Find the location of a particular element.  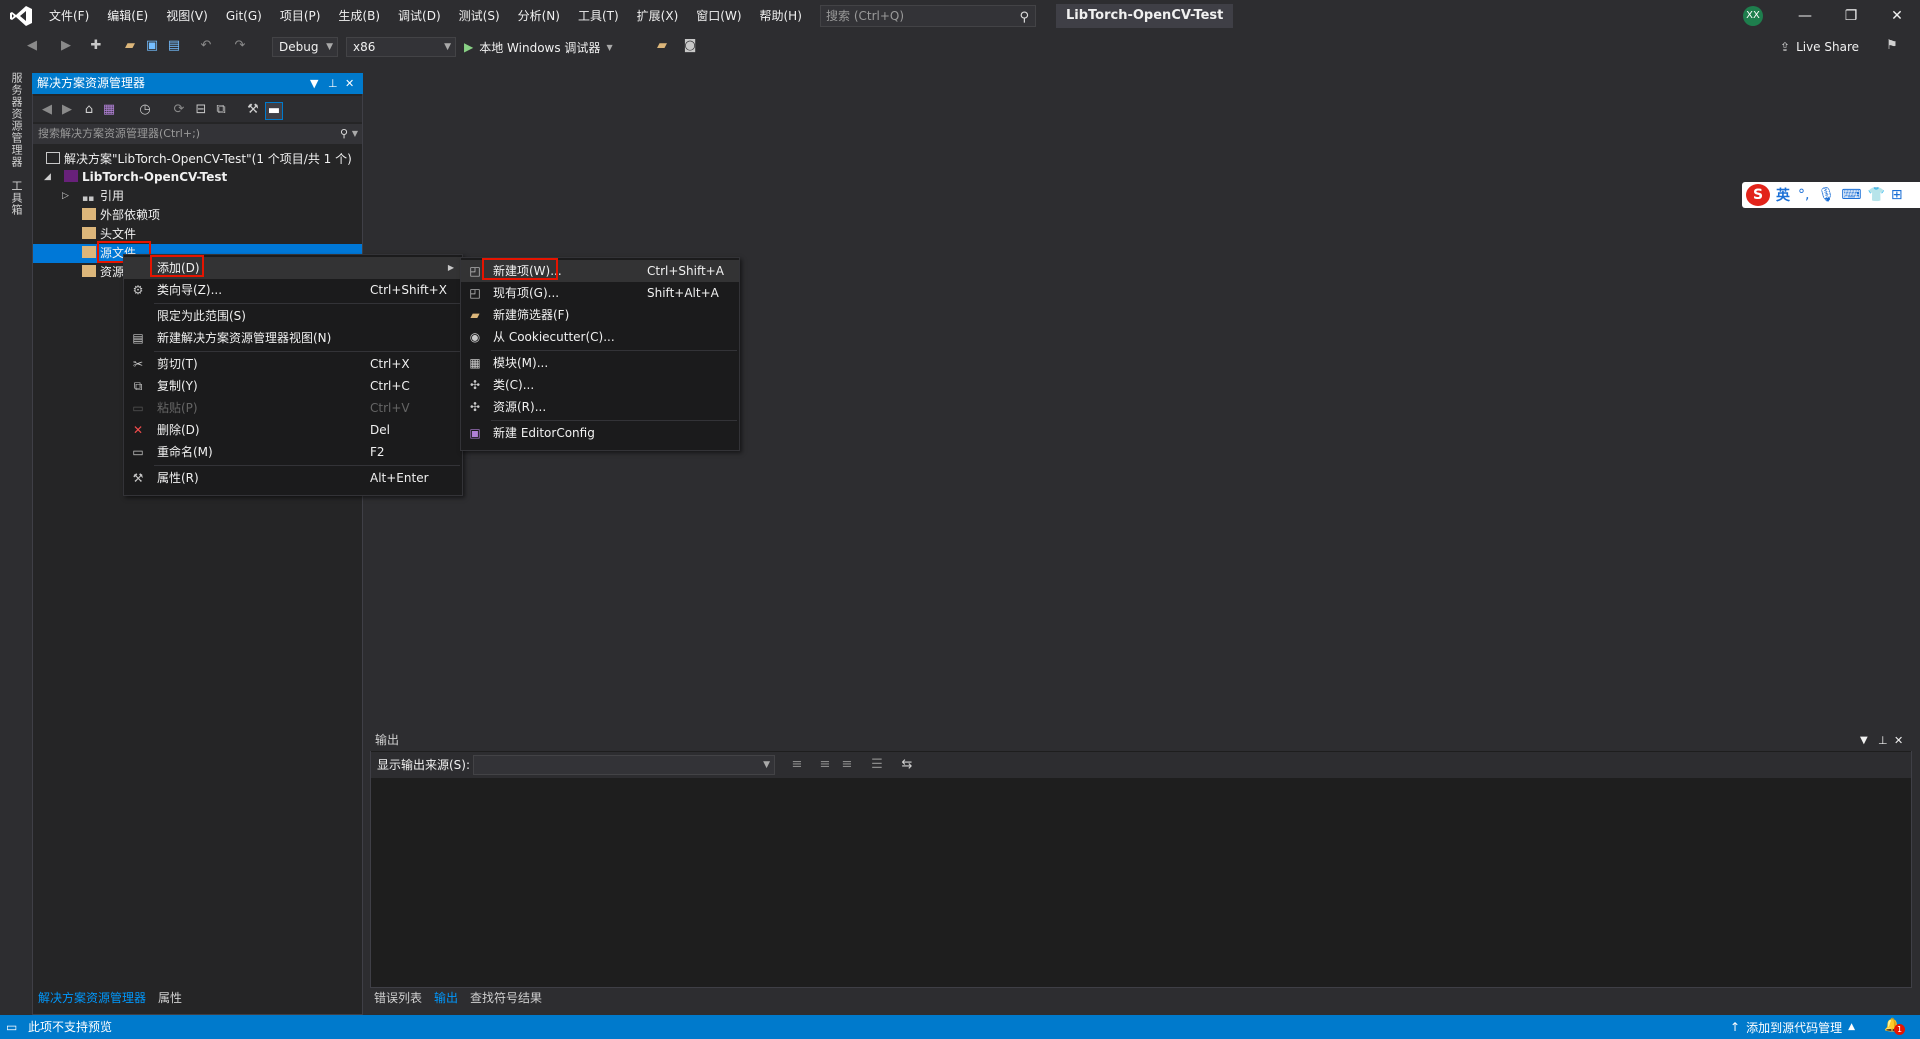

show-all-files-icon: ⧉ is located at coordinates (221, 110).